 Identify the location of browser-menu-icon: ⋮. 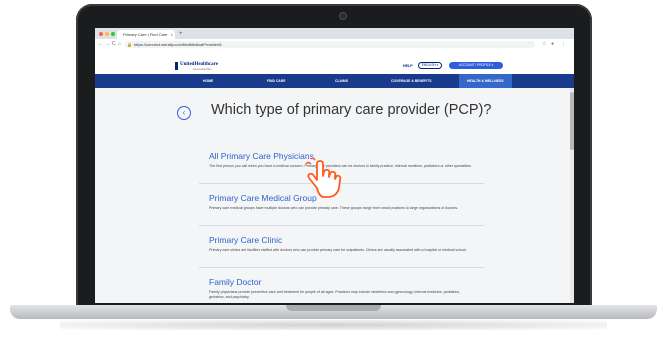
(563, 44).